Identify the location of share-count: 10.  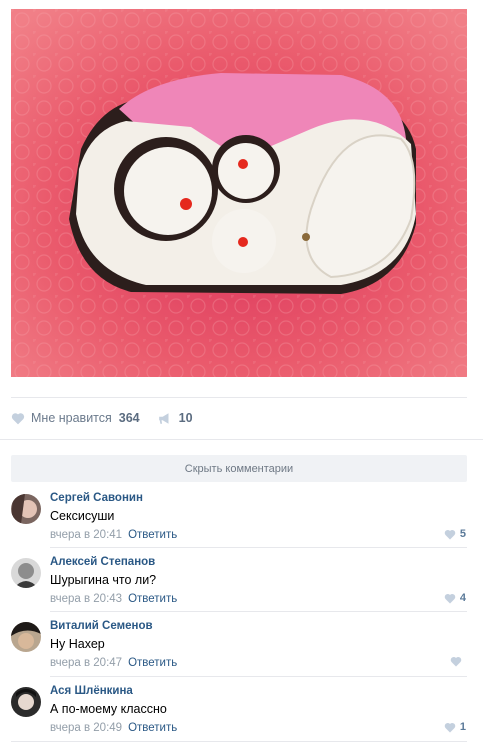
(185, 418).